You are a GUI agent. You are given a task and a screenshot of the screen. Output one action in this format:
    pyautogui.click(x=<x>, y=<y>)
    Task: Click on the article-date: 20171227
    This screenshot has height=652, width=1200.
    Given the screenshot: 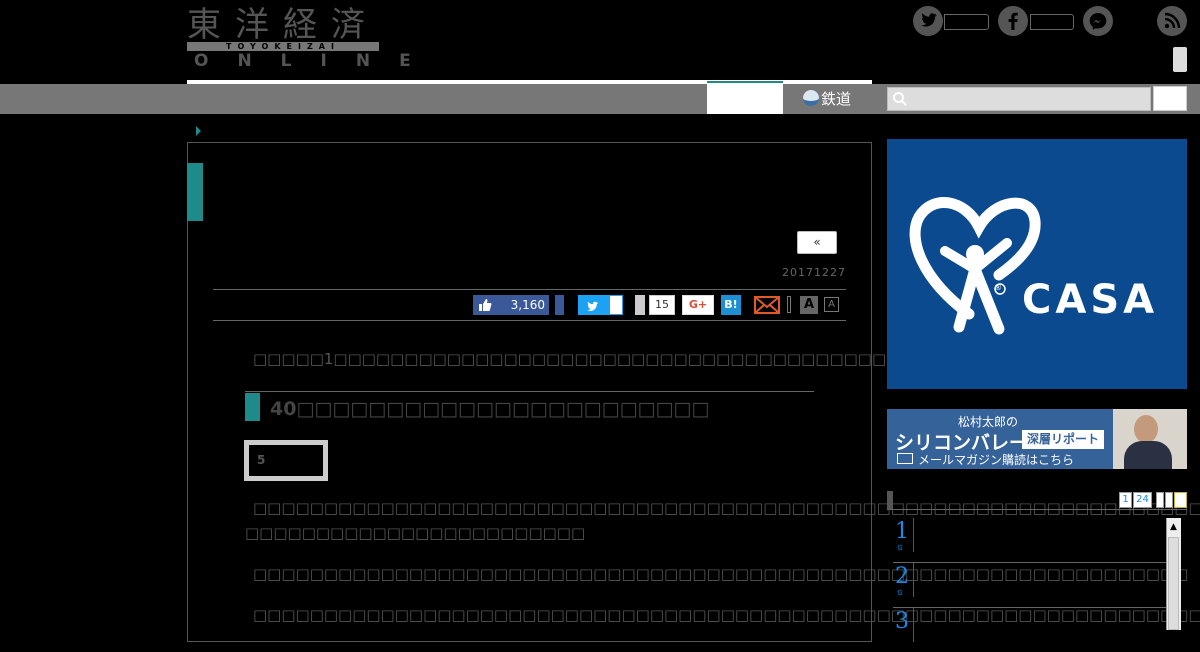 What is the action you would take?
    pyautogui.click(x=814, y=272)
    